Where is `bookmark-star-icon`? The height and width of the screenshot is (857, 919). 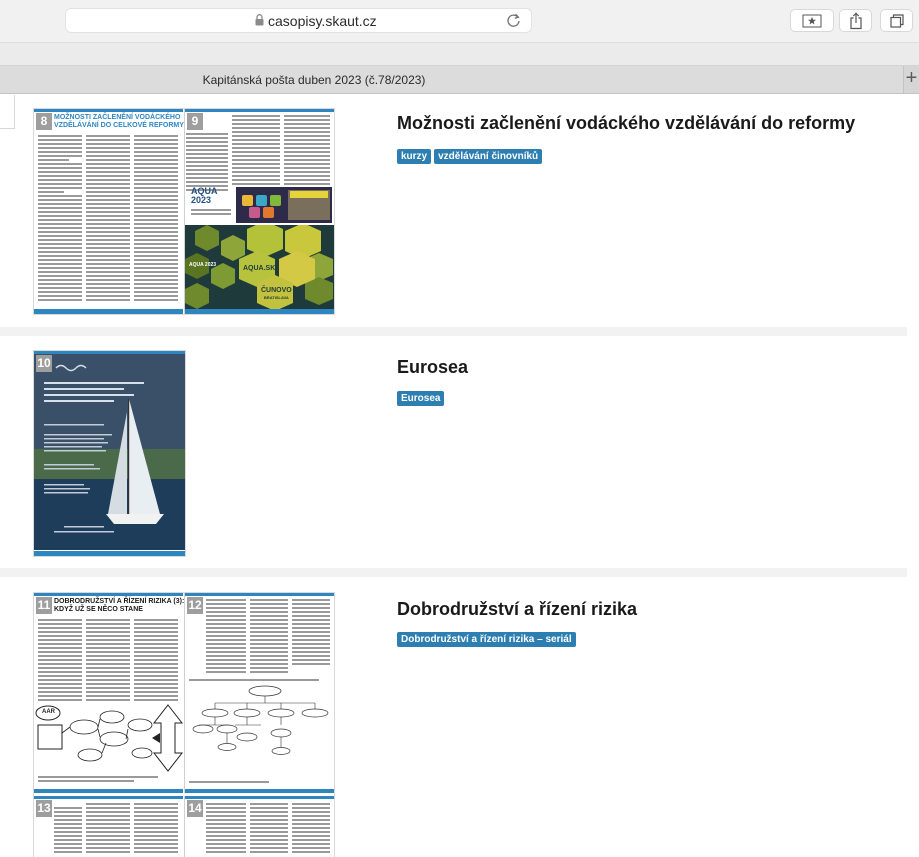
bookmark-star-icon is located at coordinates (812, 20).